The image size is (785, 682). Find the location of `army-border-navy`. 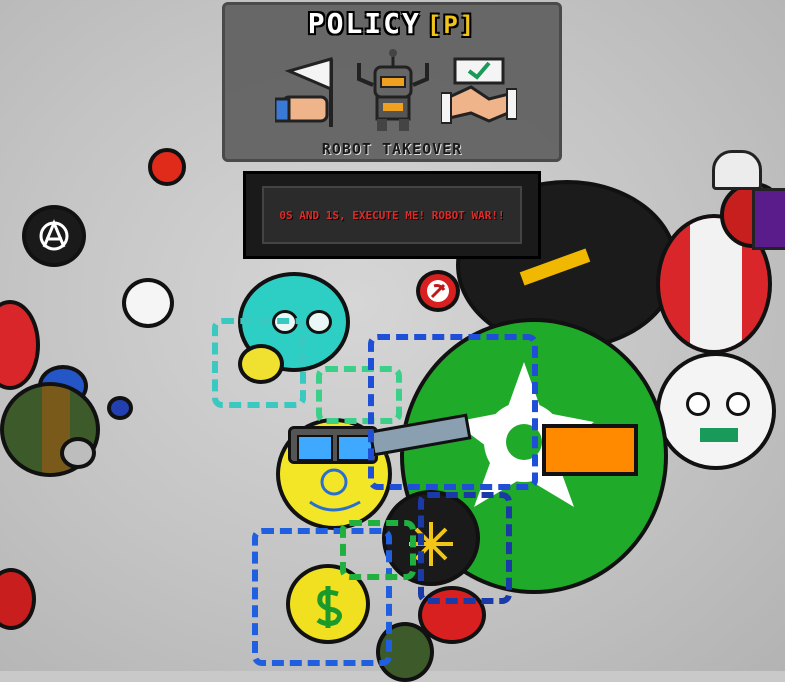

army-border-navy is located at coordinates (465, 548).